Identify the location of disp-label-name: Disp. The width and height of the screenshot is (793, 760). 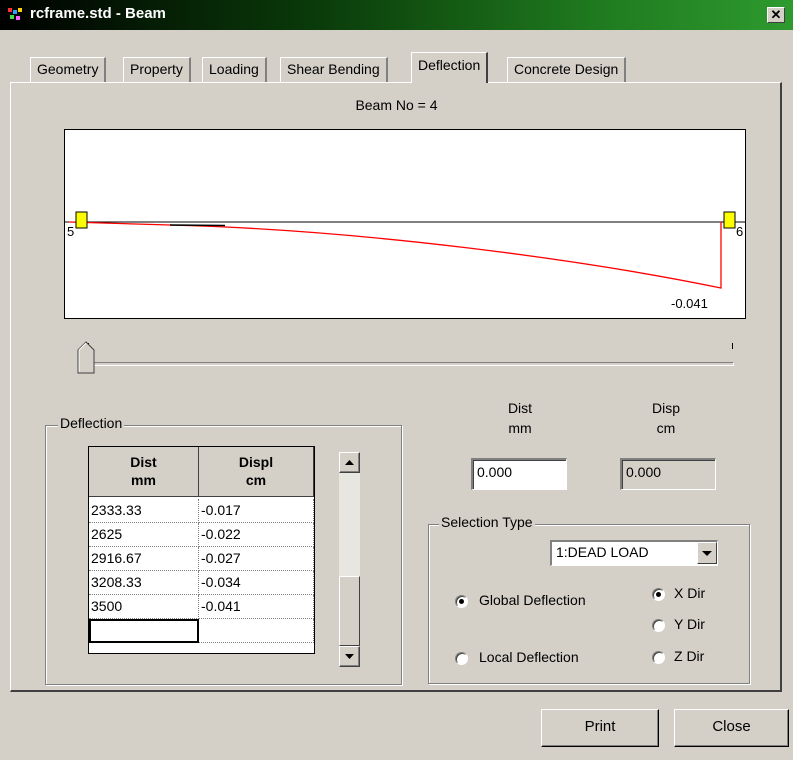
(665, 408).